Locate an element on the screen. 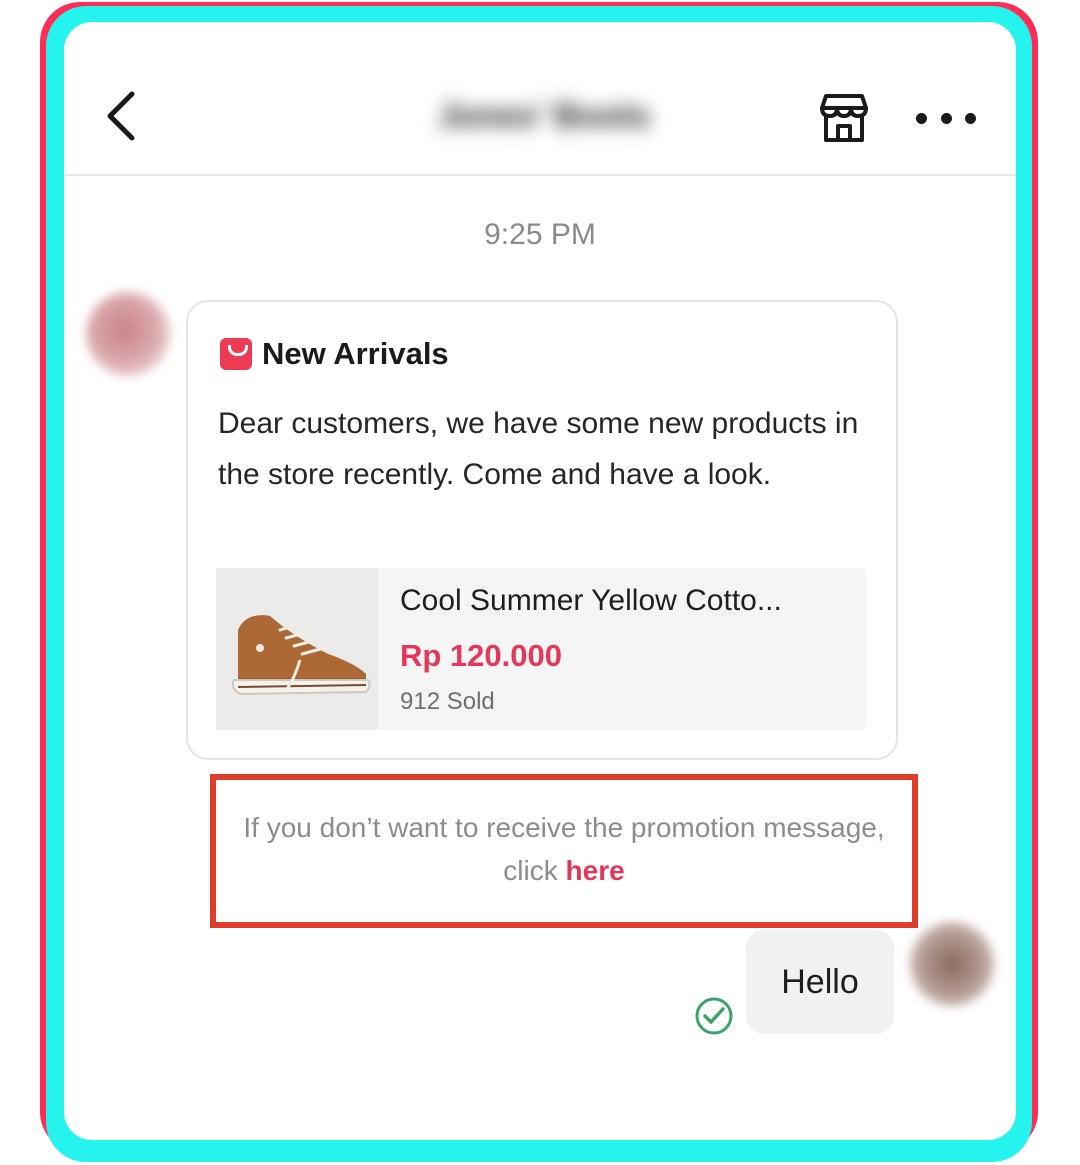 The height and width of the screenshot is (1165, 1080). chat-header: Jones' Boots is located at coordinates (540, 99).